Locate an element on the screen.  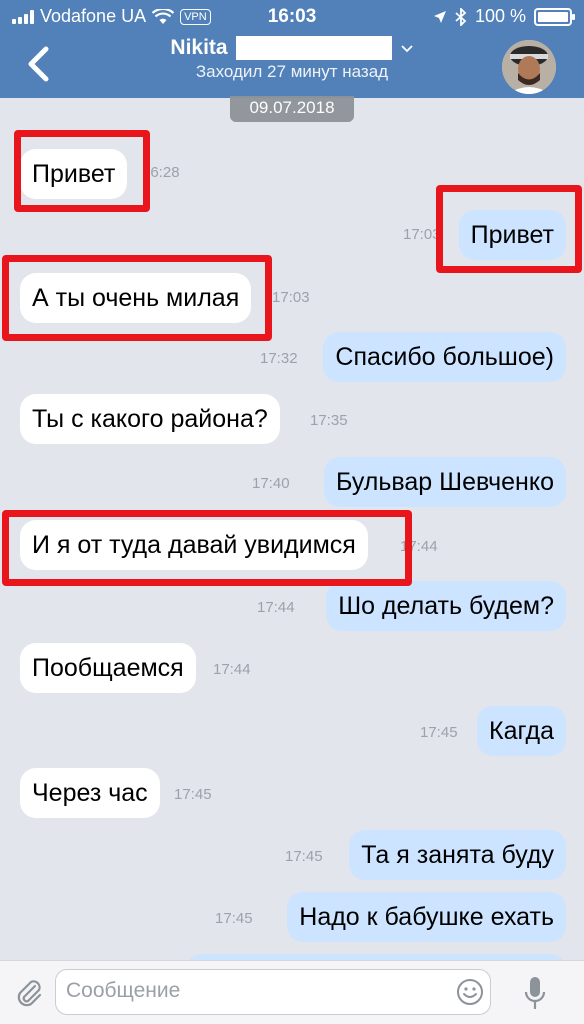
avatar is located at coordinates (529, 67).